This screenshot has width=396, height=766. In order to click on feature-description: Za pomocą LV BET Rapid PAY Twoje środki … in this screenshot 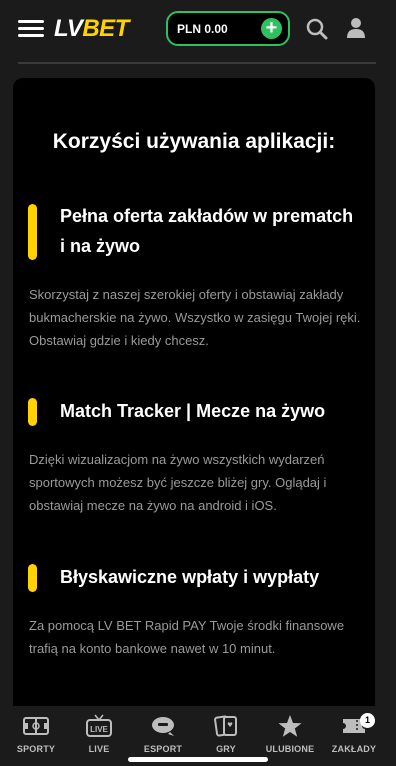, I will do `click(187, 637)`.